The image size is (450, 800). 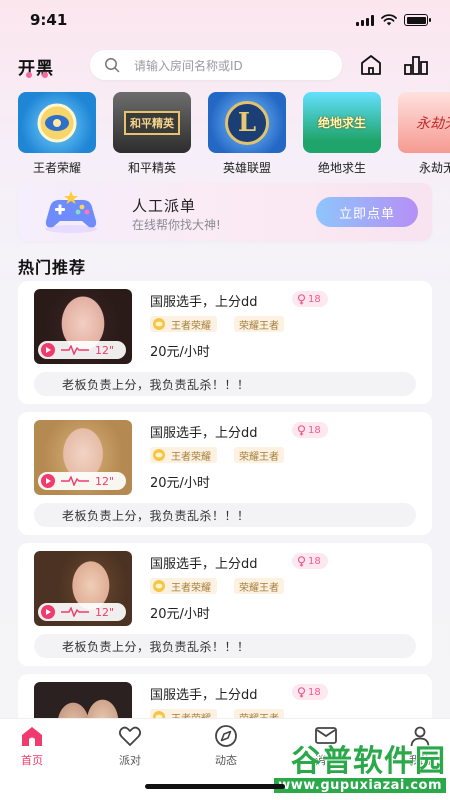 What do you see at coordinates (130, 760) in the screenshot?
I see `tab-label: 派对` at bounding box center [130, 760].